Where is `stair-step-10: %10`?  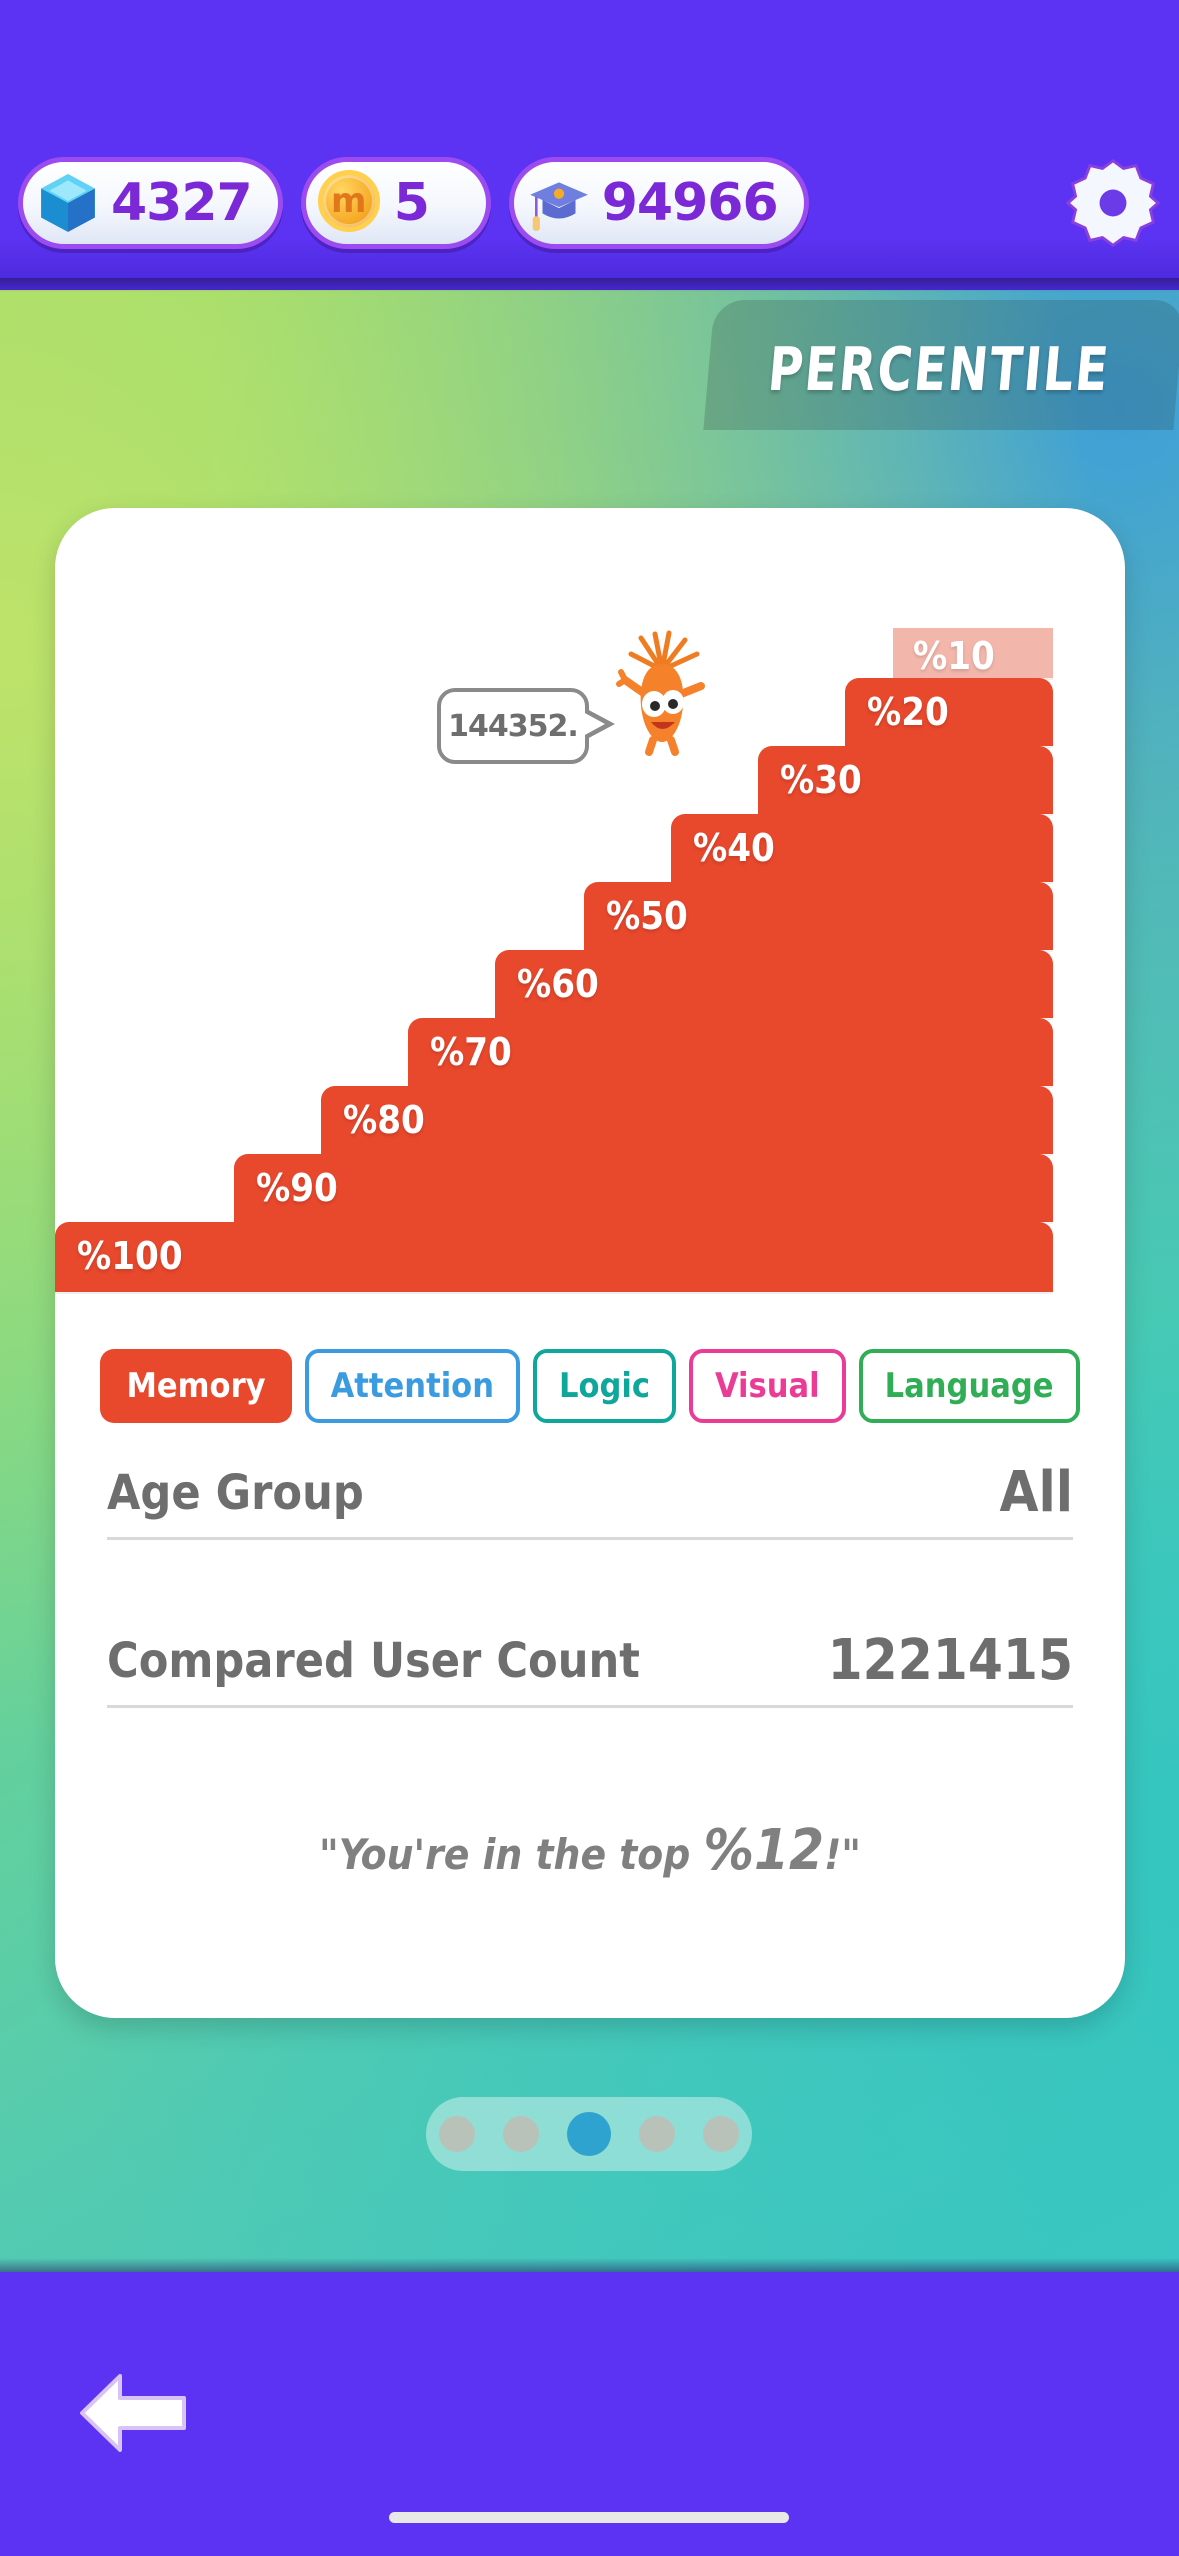
stair-step-10: %10 is located at coordinates (973, 653).